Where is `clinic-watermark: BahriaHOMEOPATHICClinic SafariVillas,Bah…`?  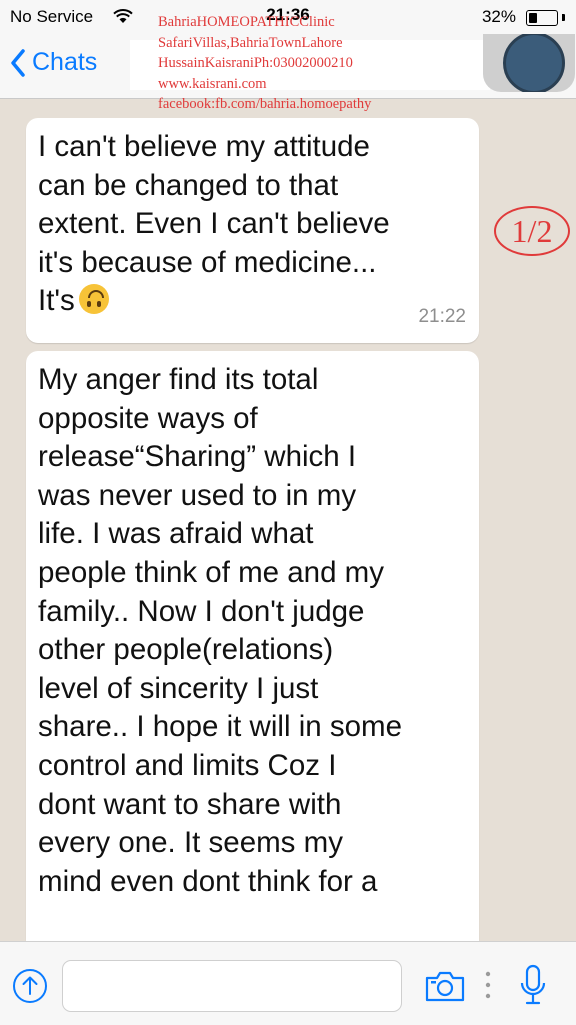
clinic-watermark: BahriaHOMEOPATHICClinic SafariVillas,Bah… is located at coordinates (264, 63).